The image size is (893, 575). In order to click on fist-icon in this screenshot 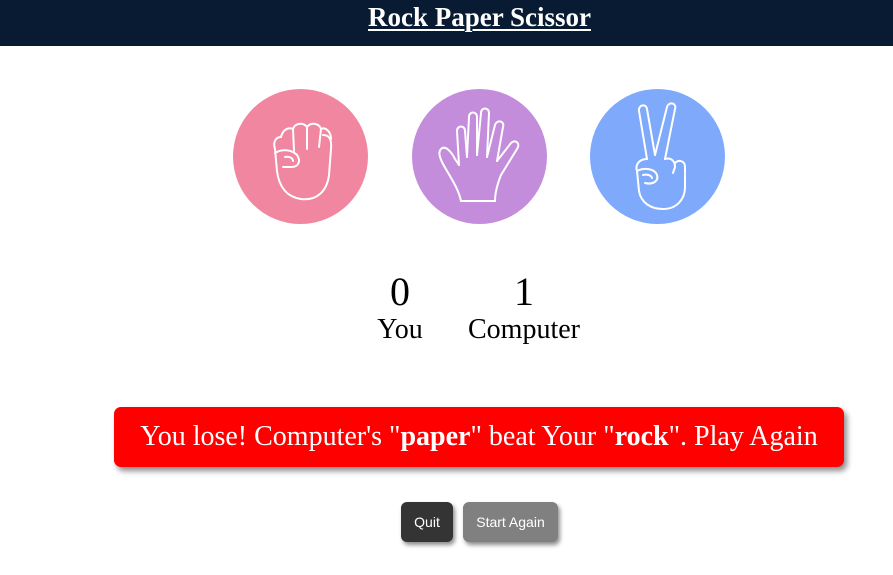, I will do `click(302, 161)`.